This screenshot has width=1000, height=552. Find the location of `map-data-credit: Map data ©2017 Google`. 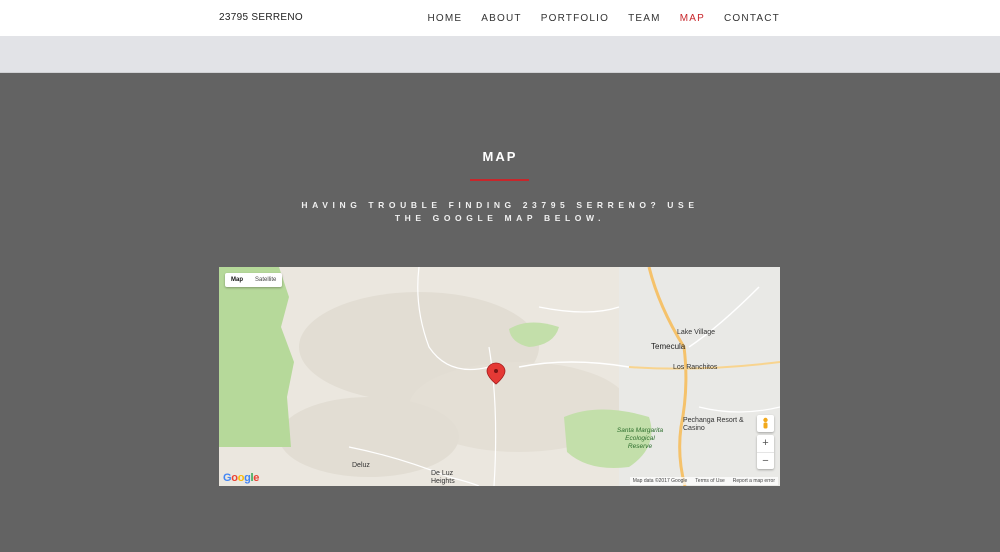

map-data-credit: Map data ©2017 Google is located at coordinates (660, 481).